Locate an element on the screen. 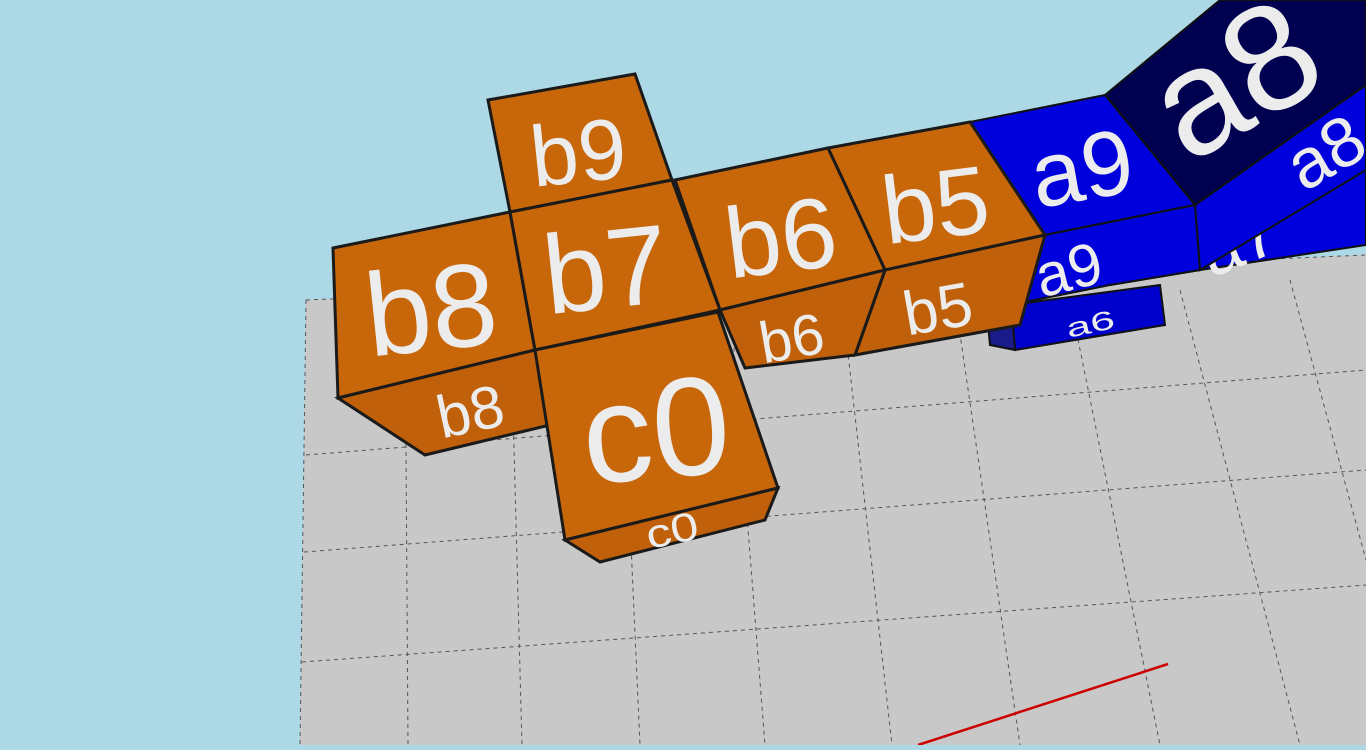 Image resolution: width=1366 pixels, height=750 pixels. block-a9-top-label: a9 is located at coordinates (1082, 169).